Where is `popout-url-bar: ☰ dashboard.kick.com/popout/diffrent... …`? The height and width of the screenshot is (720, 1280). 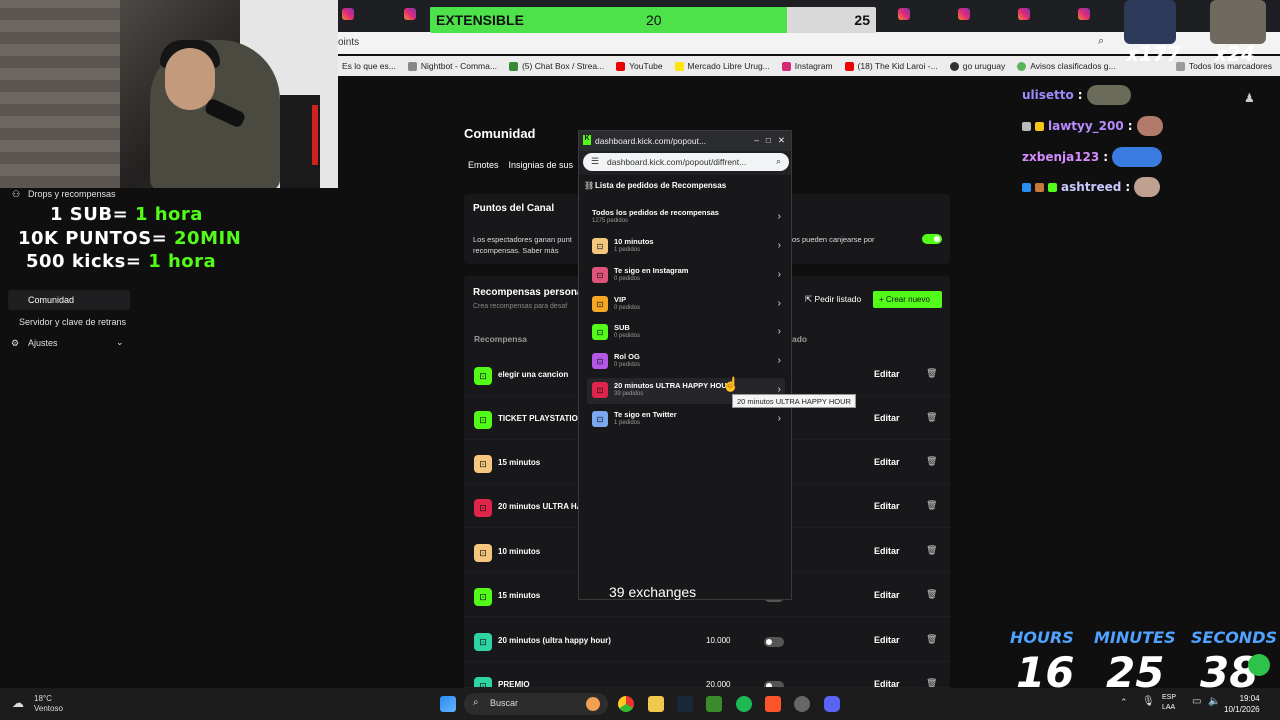
popout-url-bar: ☰ dashboard.kick.com/popout/diffrent... … is located at coordinates (686, 162).